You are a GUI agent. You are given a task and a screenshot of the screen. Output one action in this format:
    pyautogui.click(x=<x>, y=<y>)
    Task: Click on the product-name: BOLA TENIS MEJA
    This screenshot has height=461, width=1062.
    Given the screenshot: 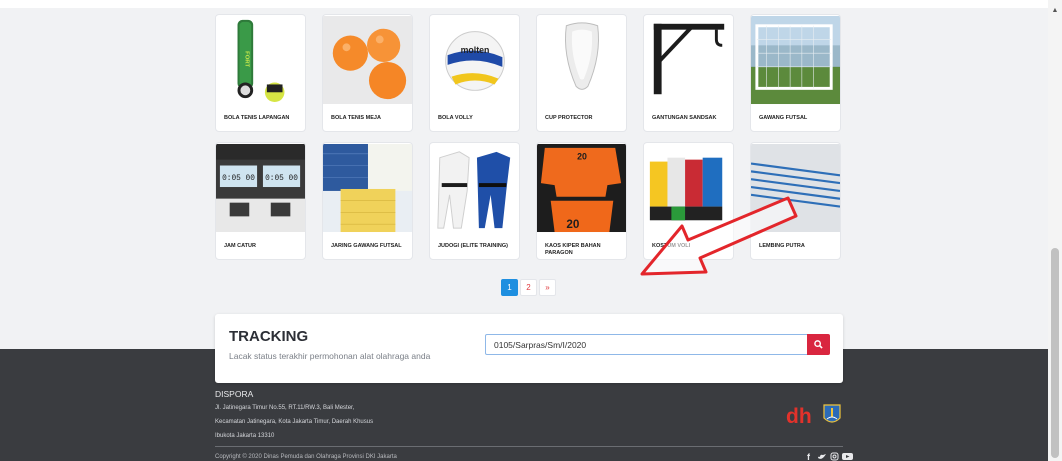 What is the action you would take?
    pyautogui.click(x=356, y=118)
    